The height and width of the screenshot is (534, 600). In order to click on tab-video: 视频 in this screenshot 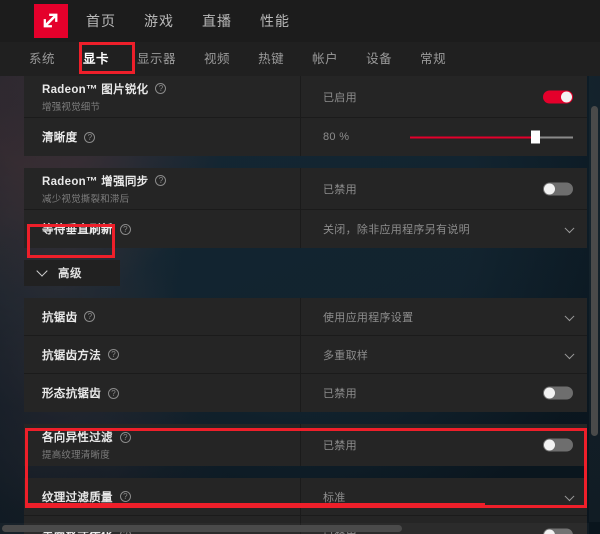, I will do `click(217, 59)`.